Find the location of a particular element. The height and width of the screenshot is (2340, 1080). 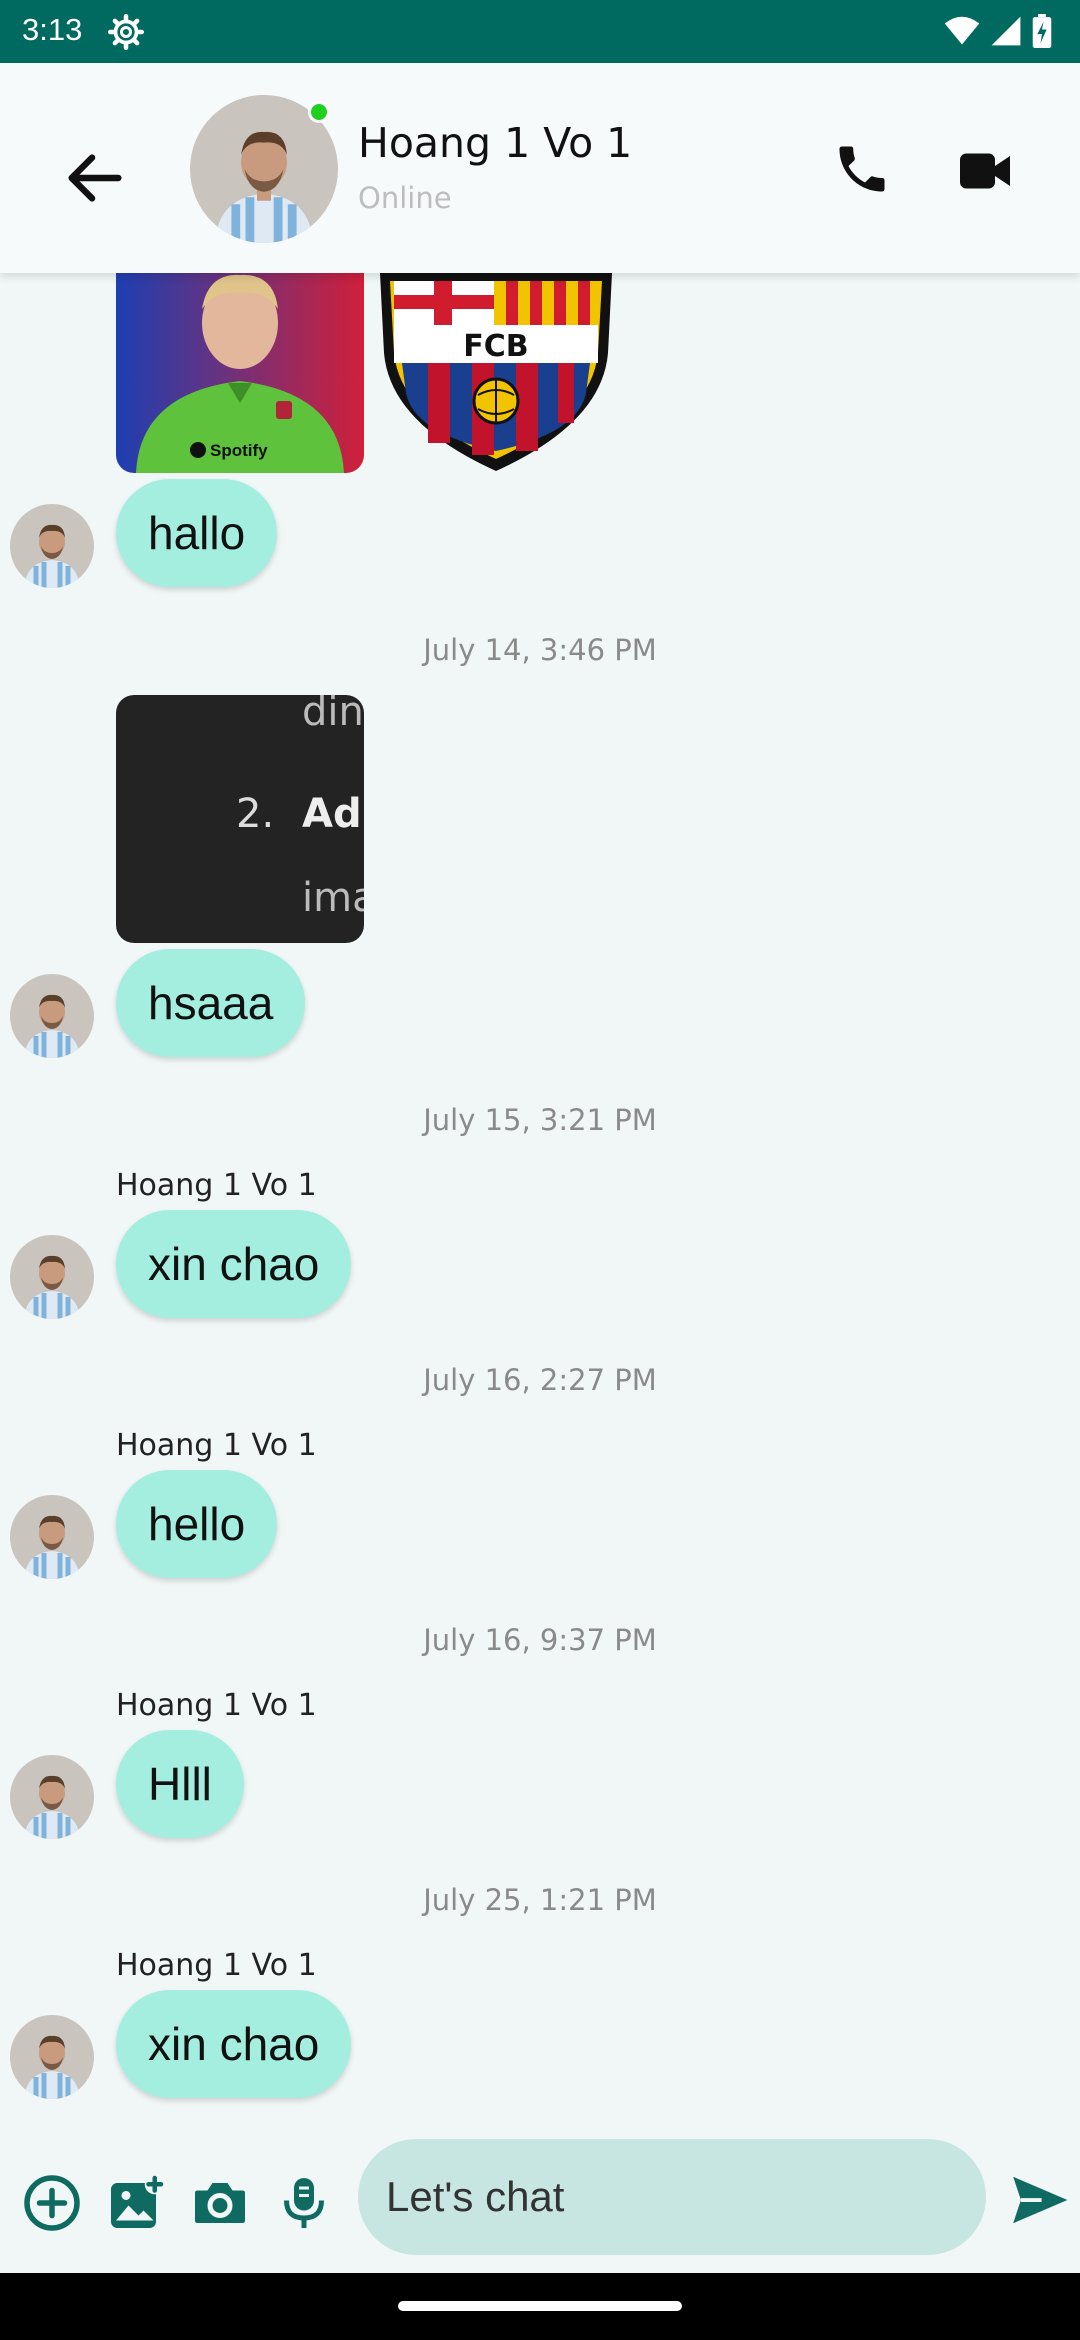

message-composer is located at coordinates (540, 2203).